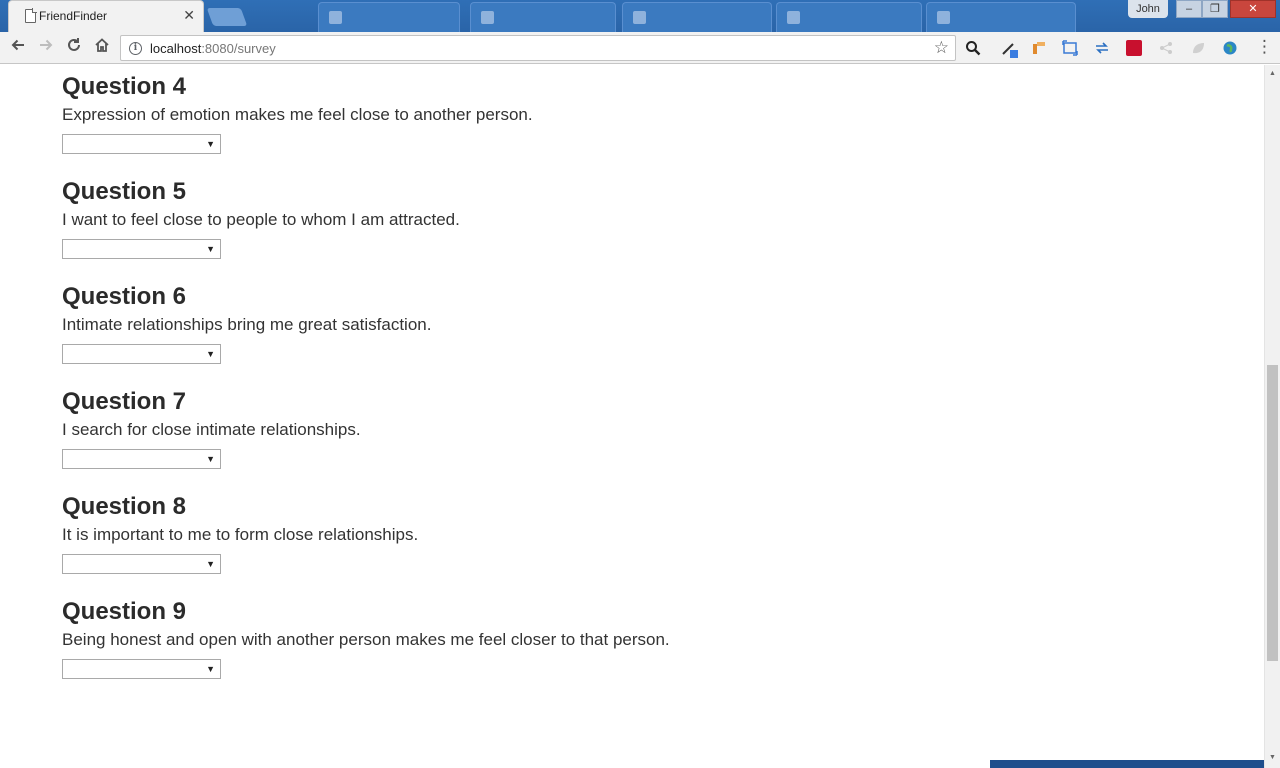 This screenshot has width=1280, height=768. I want to click on lastpass-extension-icon, so click(1134, 48).